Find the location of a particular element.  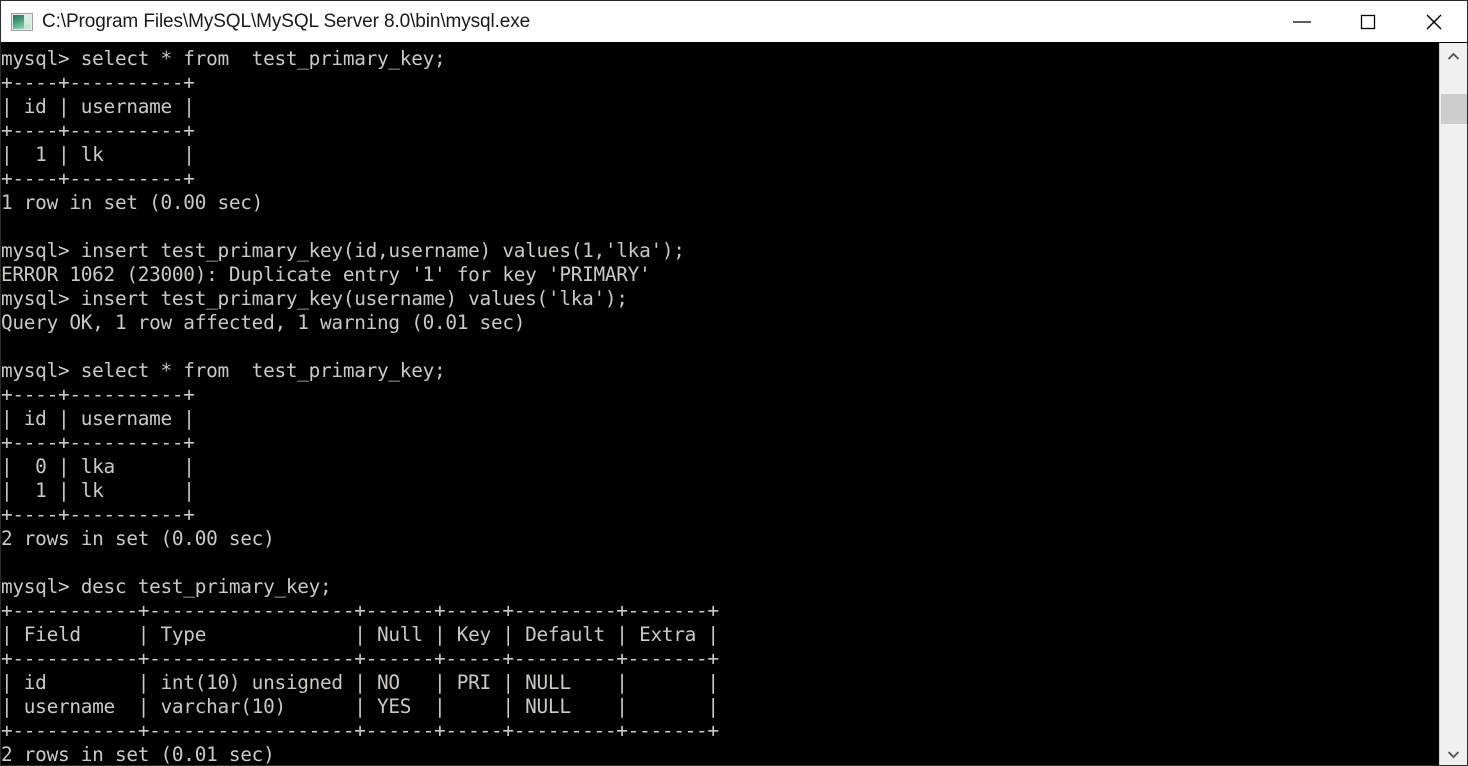

scroll-up-arrow-icon is located at coordinates (1453, 56).